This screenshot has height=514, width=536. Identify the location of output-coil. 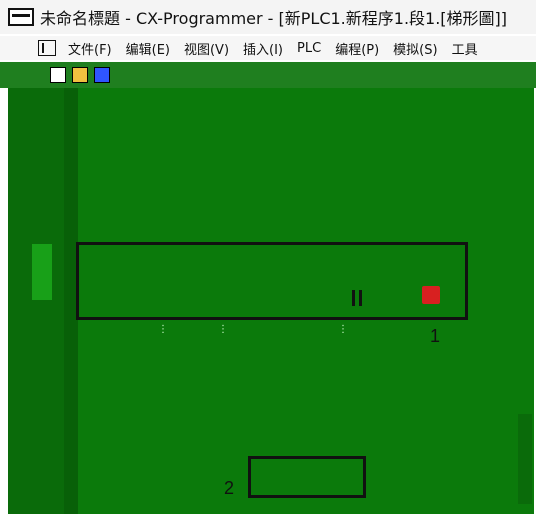
(431, 295).